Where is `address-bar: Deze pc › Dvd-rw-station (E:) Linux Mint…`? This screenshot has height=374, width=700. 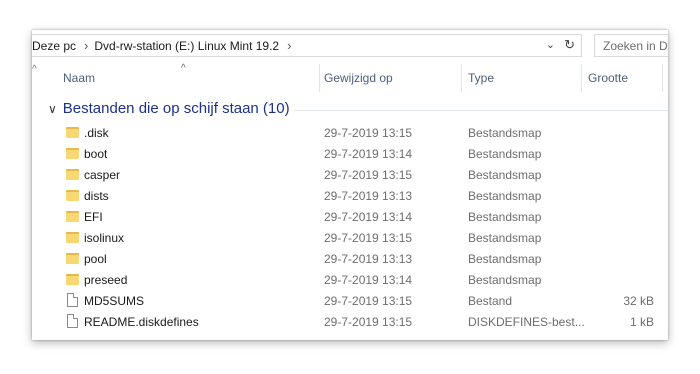
address-bar: Deze pc › Dvd-rw-station (E:) Linux Mint… is located at coordinates (307, 45).